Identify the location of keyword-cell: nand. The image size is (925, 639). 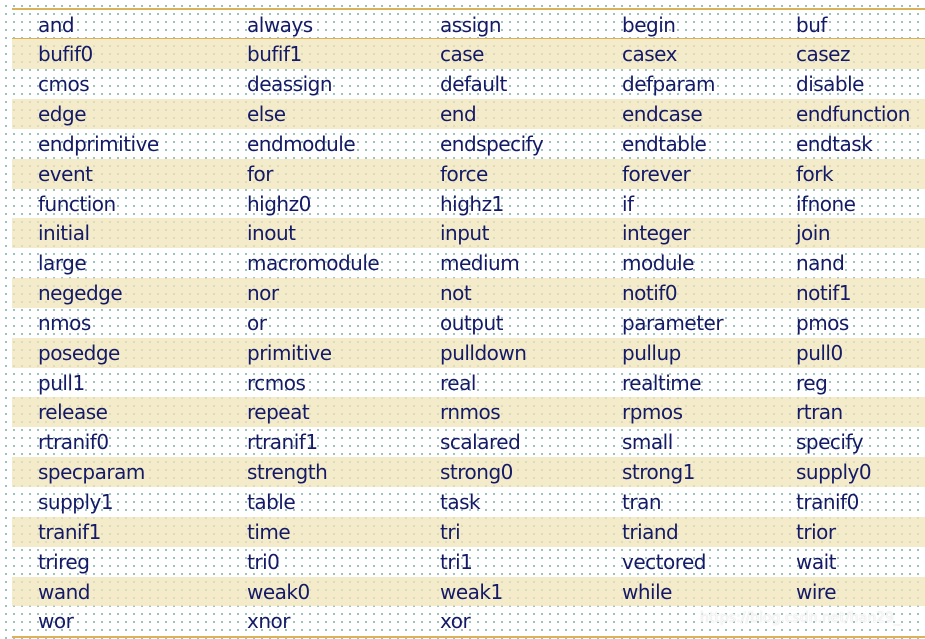
(820, 263).